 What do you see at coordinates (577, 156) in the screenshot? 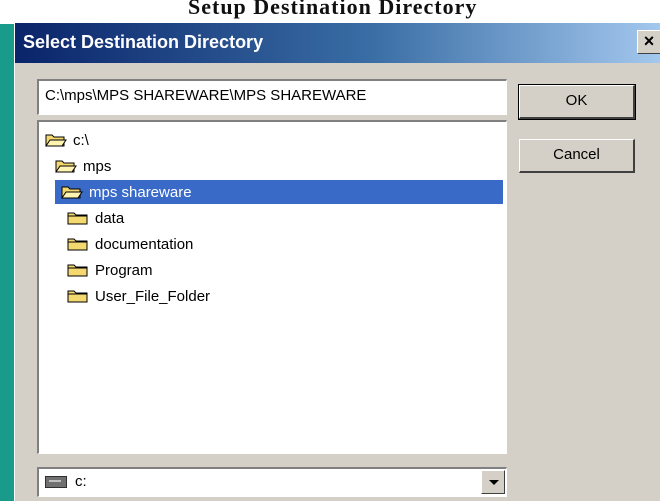
I see `cancel-button: Cancel` at bounding box center [577, 156].